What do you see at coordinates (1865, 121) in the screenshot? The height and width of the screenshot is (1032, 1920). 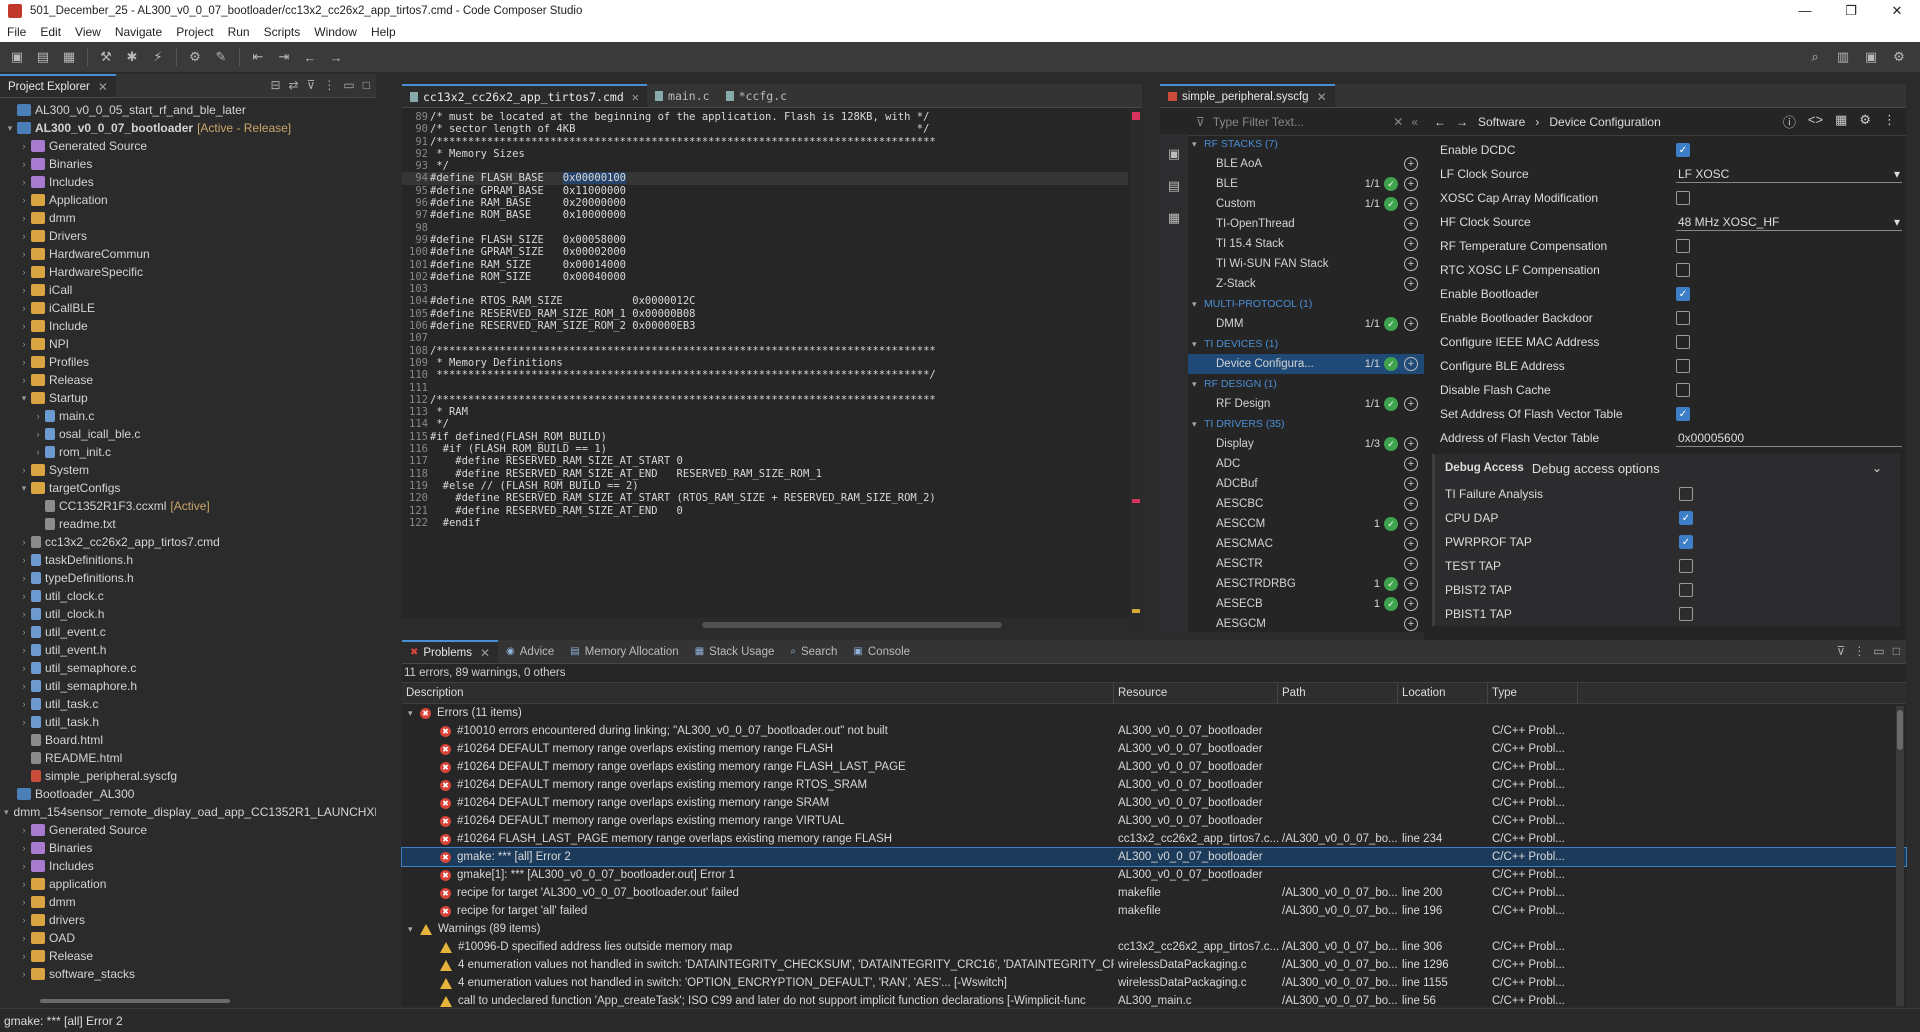 I see `settings-icon: ⚙` at bounding box center [1865, 121].